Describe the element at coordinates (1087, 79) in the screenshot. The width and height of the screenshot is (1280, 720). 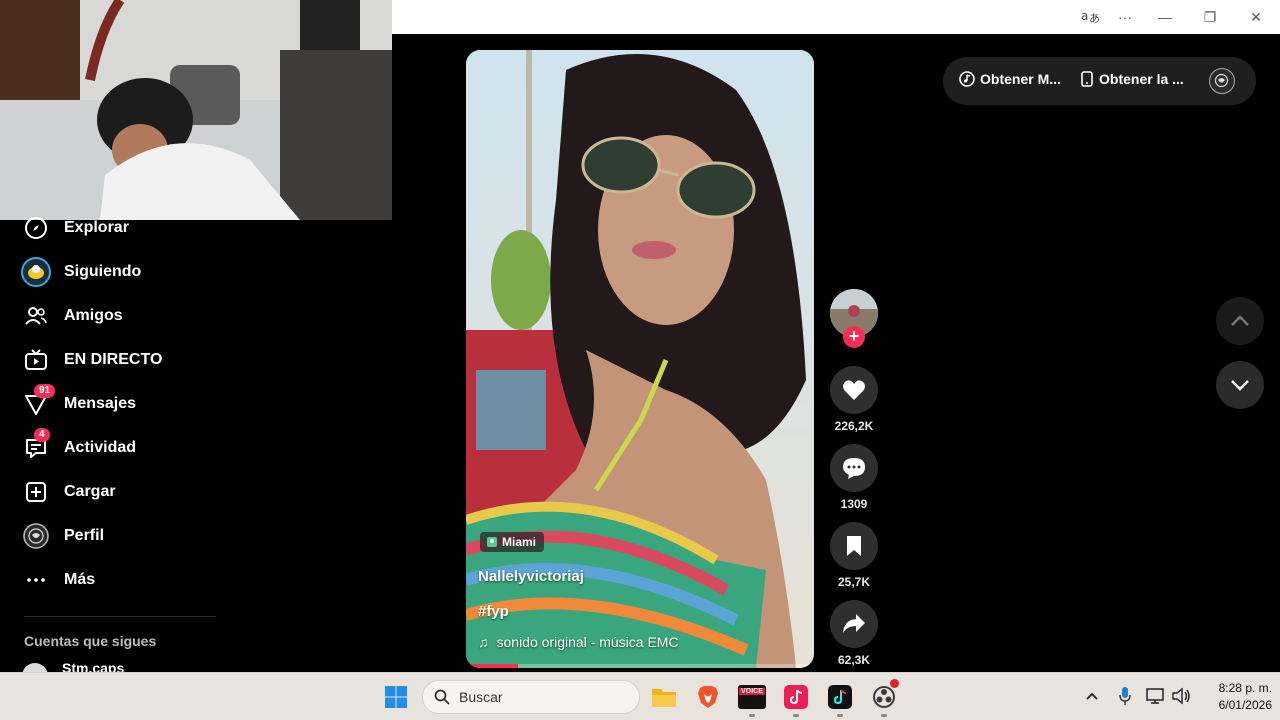
I see `phone-icon` at that location.